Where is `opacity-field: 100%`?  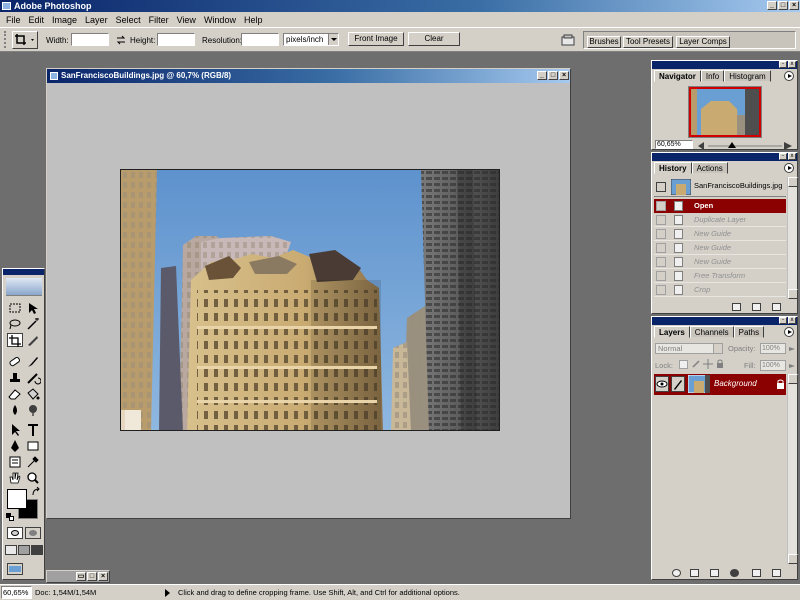
opacity-field: 100% is located at coordinates (773, 348).